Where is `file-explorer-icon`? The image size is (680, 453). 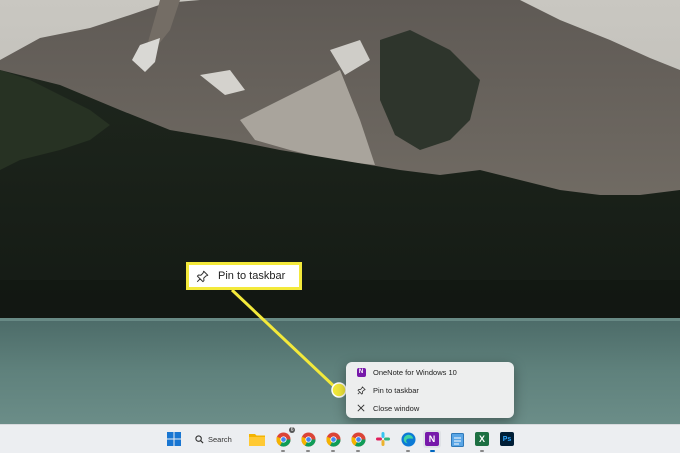 file-explorer-icon is located at coordinates (257, 439).